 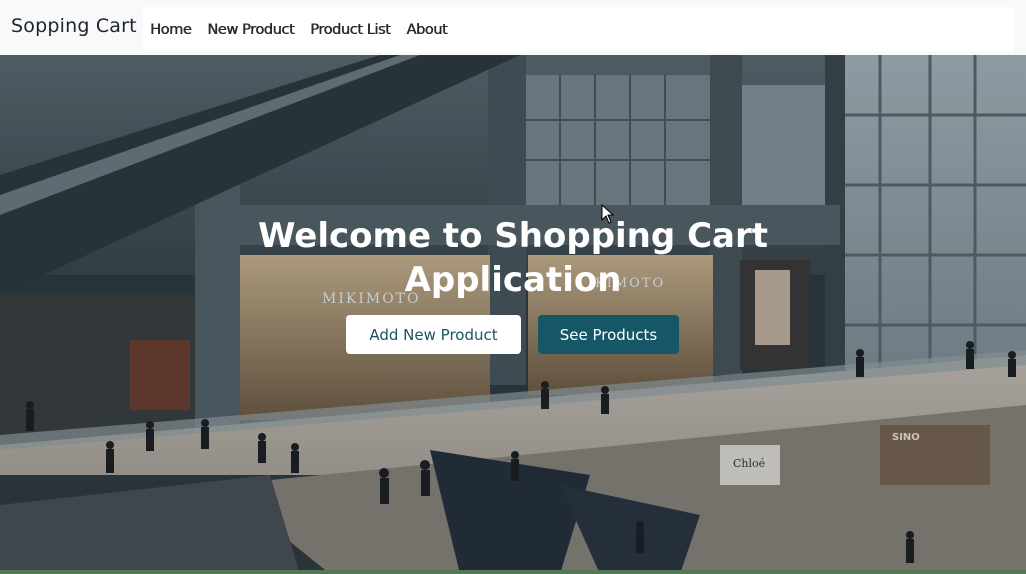 I want to click on add-new-product-button: Add New Product, so click(x=433, y=334).